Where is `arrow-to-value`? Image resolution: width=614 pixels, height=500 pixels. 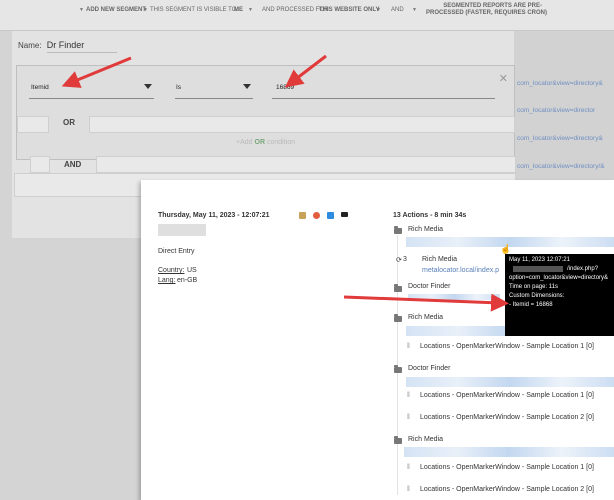 arrow-to-value is located at coordinates (305, 71).